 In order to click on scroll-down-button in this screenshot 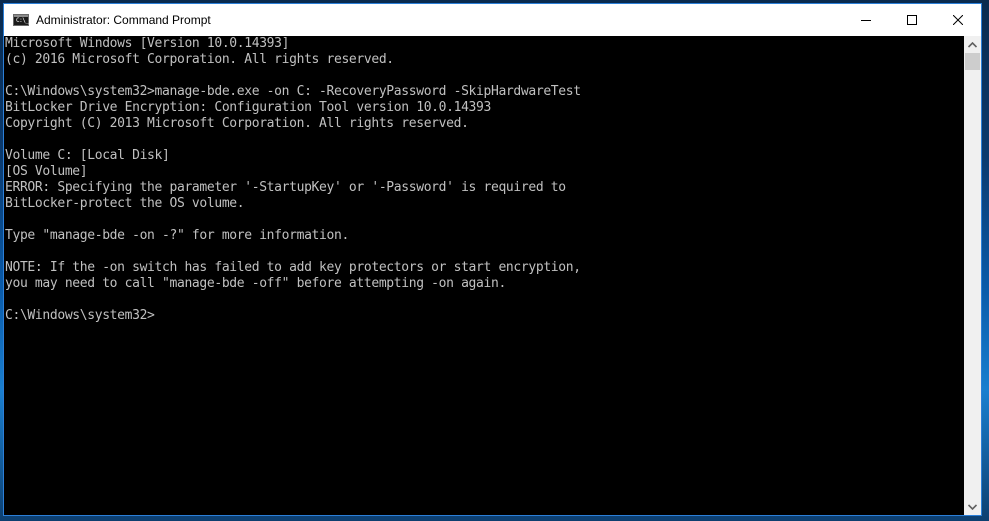, I will do `click(972, 506)`.